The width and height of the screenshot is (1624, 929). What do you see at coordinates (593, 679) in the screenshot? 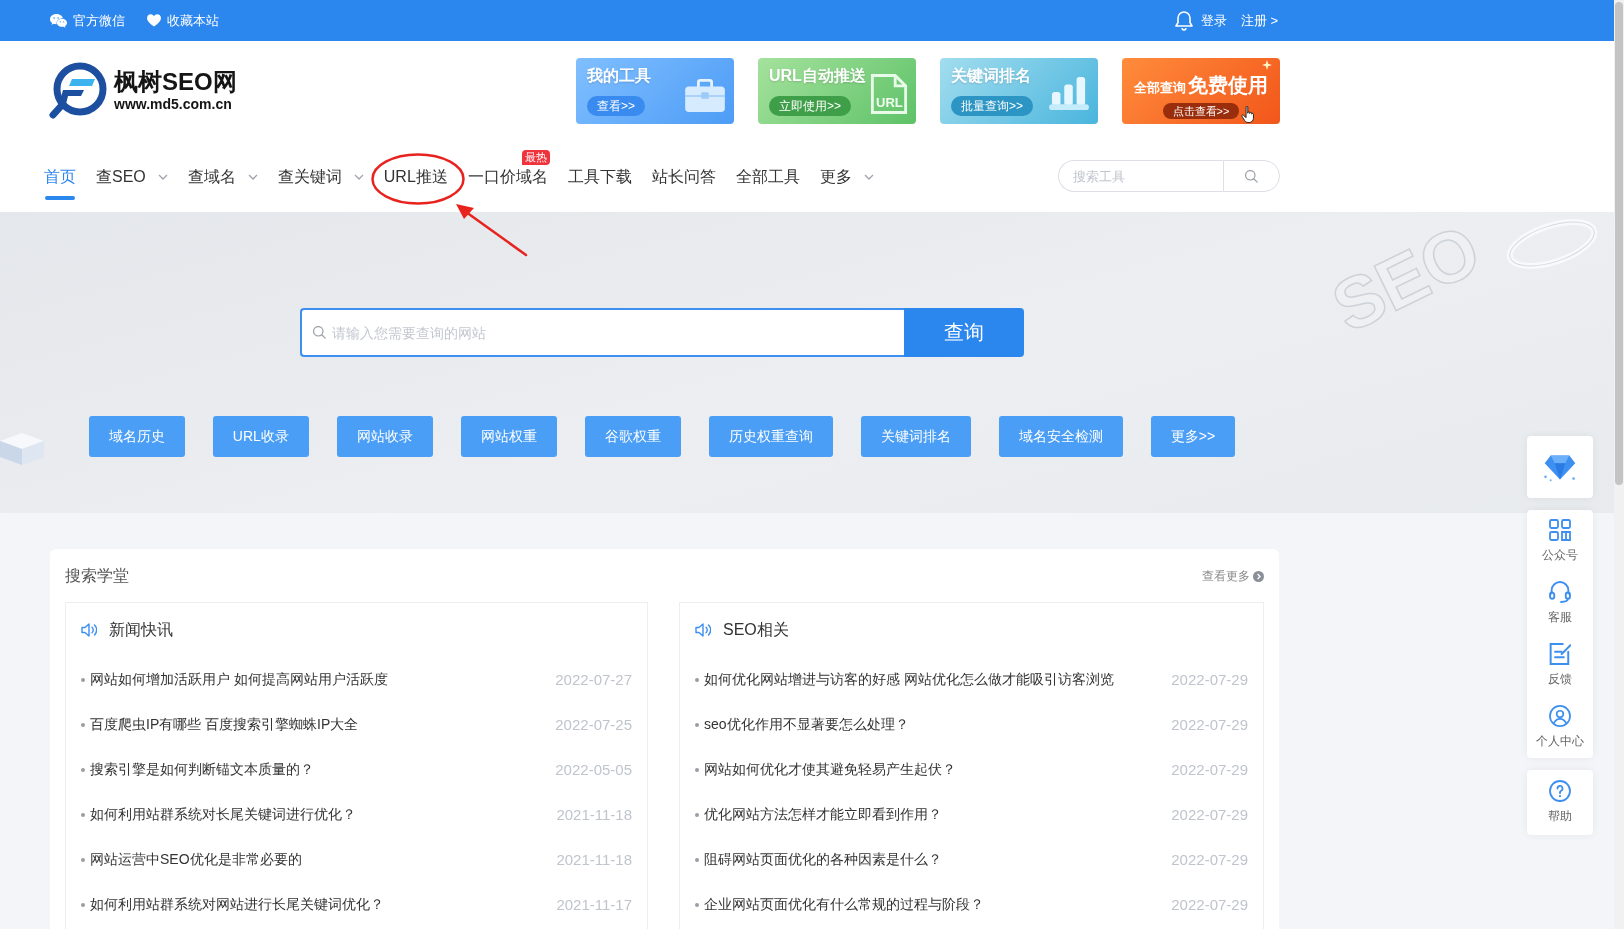
I see `article-date: 2022-07-27` at bounding box center [593, 679].